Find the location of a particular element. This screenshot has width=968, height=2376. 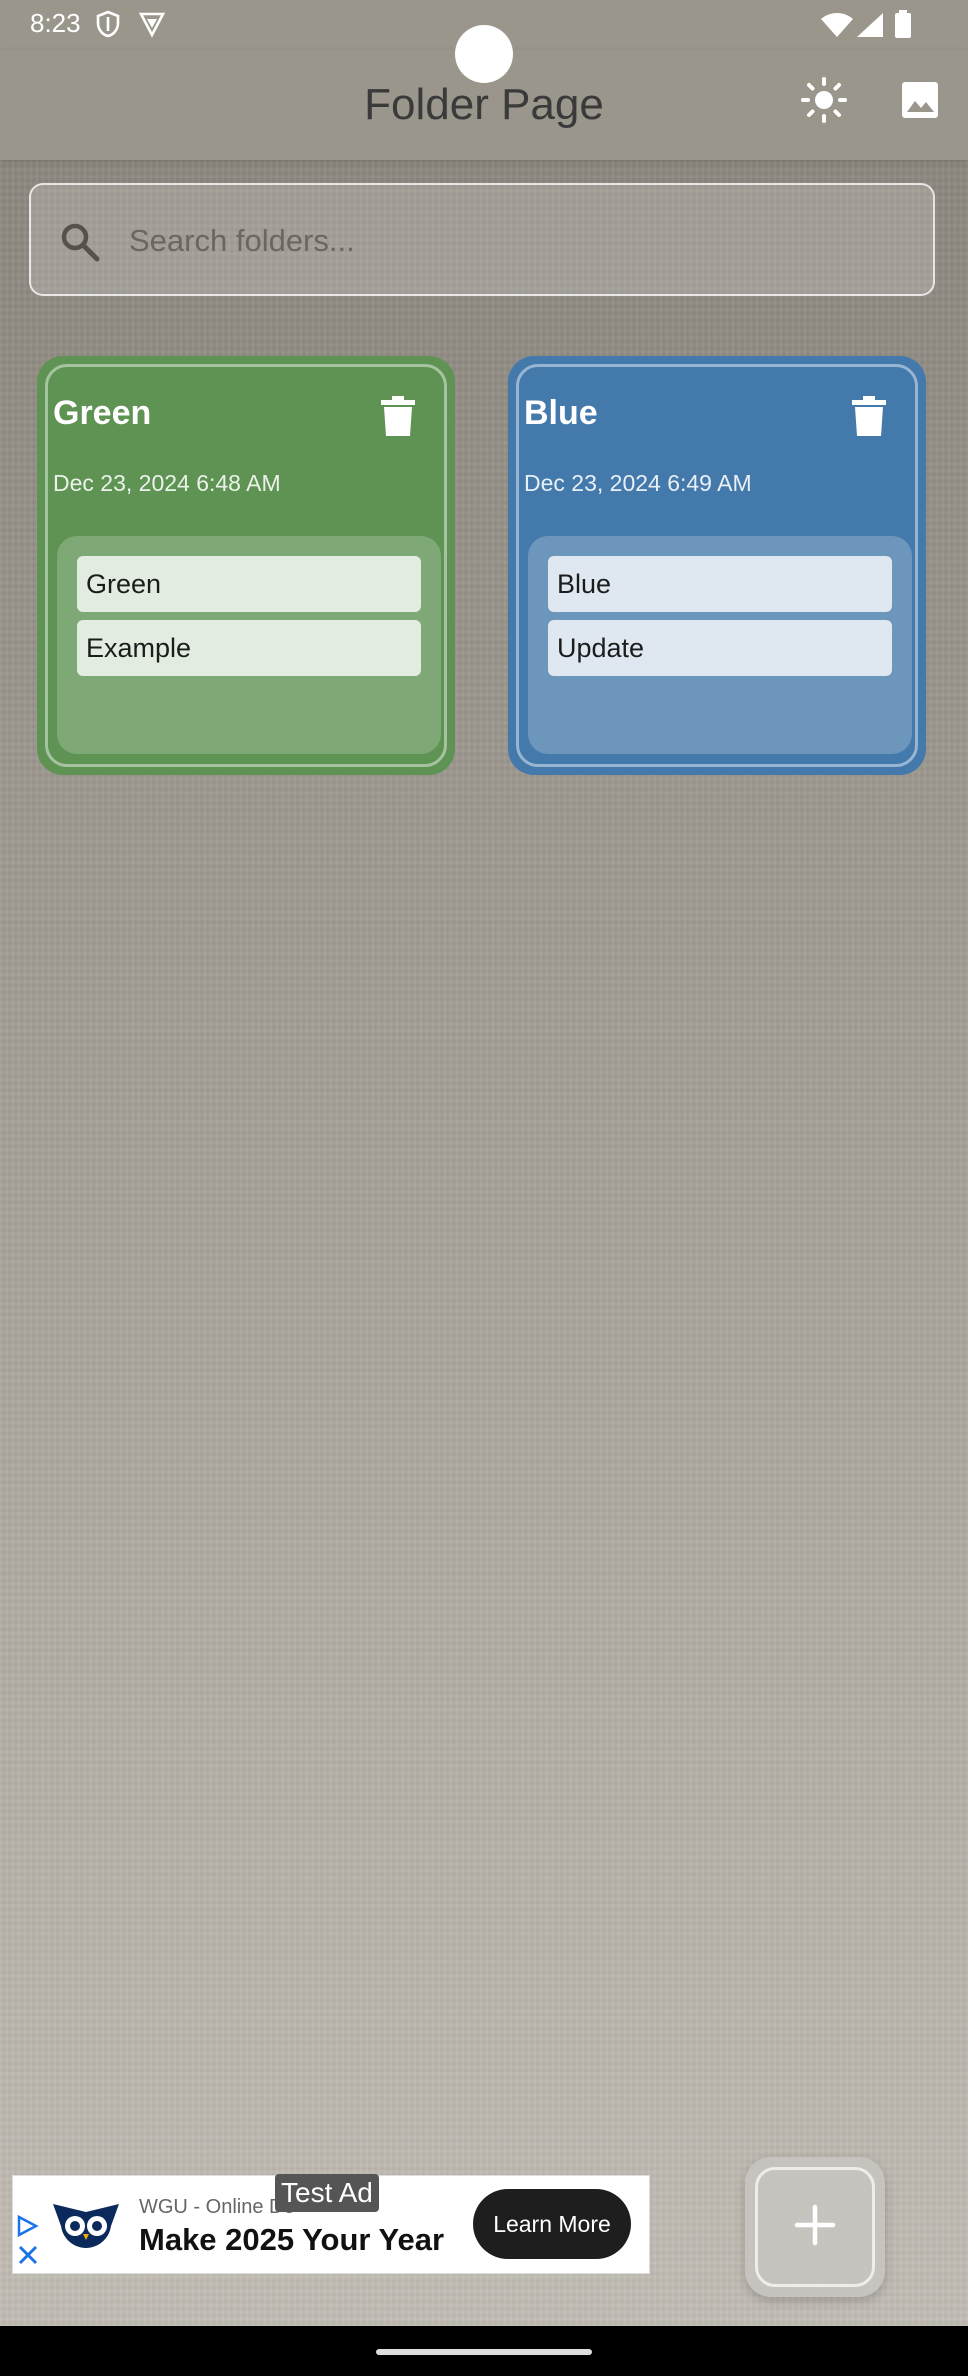

learn-more-button: Learn More is located at coordinates (552, 2224).